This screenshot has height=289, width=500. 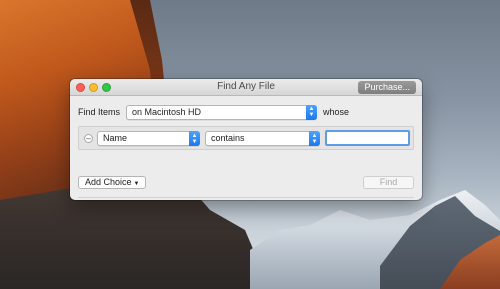 I want to click on divider, so click(x=246, y=197).